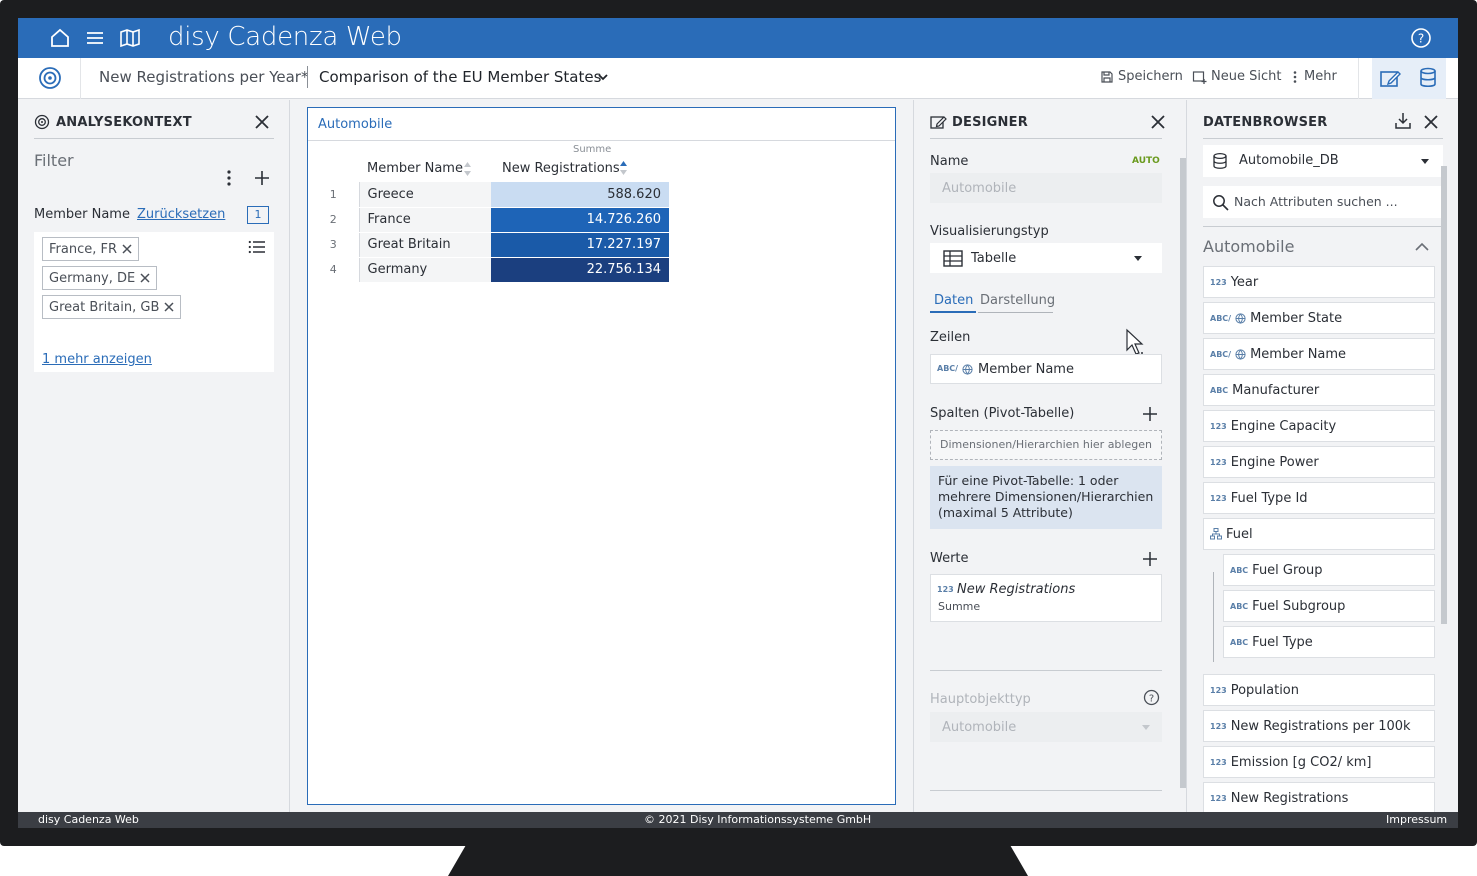 This screenshot has height=876, width=1477. I want to click on attribute-item: 123 Year, so click(1319, 282).